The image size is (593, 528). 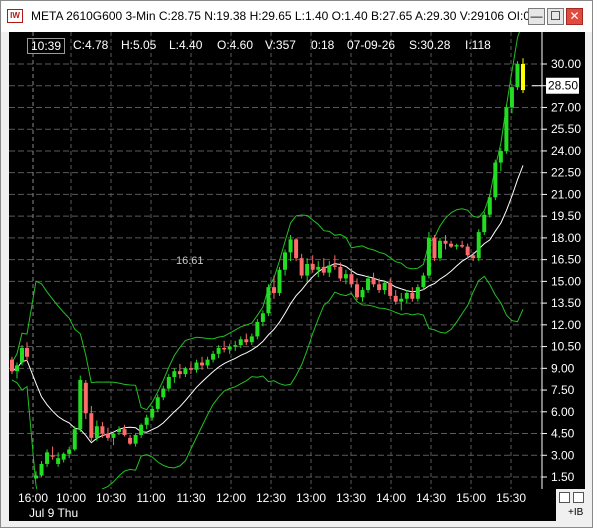 What do you see at coordinates (111, 498) in the screenshot?
I see `x-tick-label: 10:30` at bounding box center [111, 498].